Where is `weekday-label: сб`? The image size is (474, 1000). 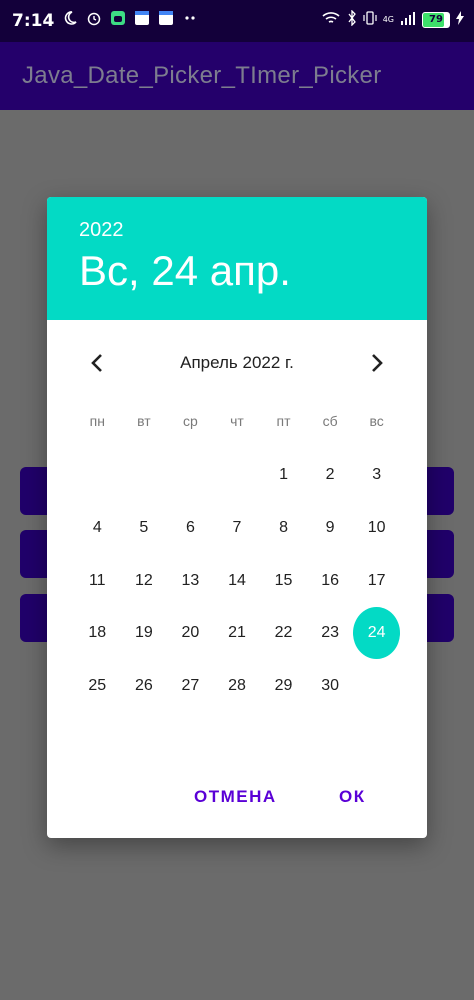 weekday-label: сб is located at coordinates (330, 421).